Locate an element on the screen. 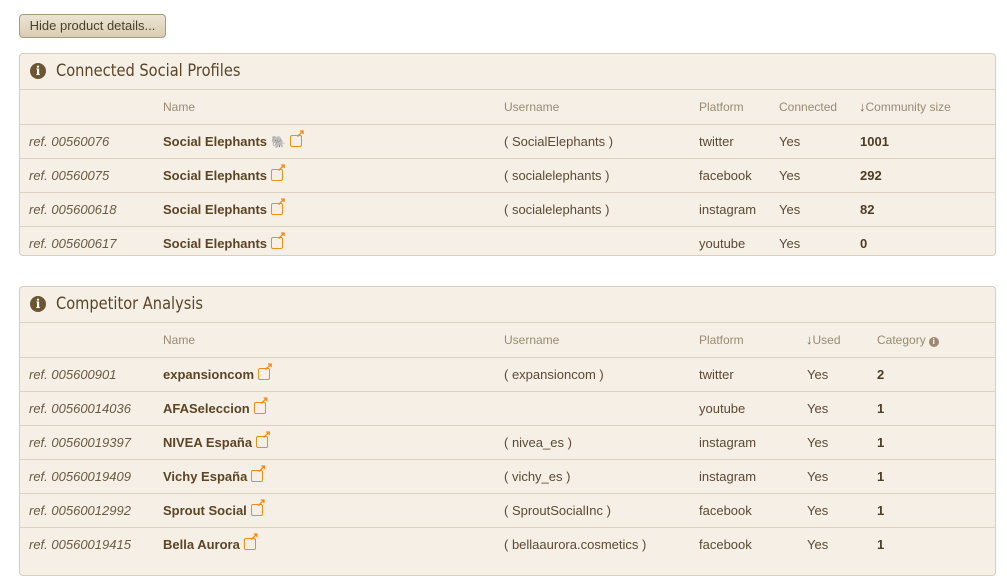 The height and width of the screenshot is (576, 1007). reference-id: ref. 00560076 is located at coordinates (69, 141).